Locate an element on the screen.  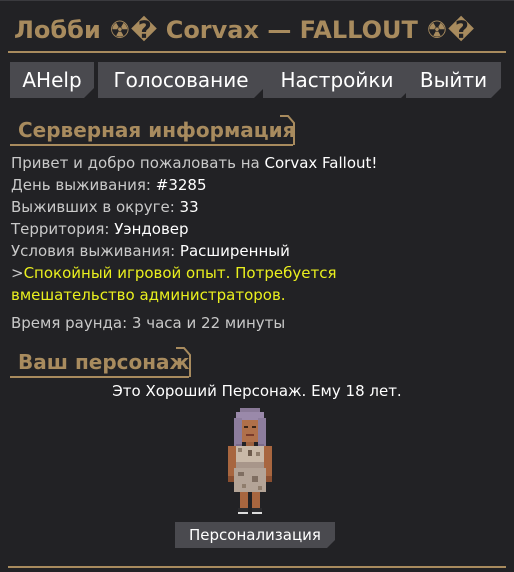
customize-button: Персонализация is located at coordinates (255, 535).